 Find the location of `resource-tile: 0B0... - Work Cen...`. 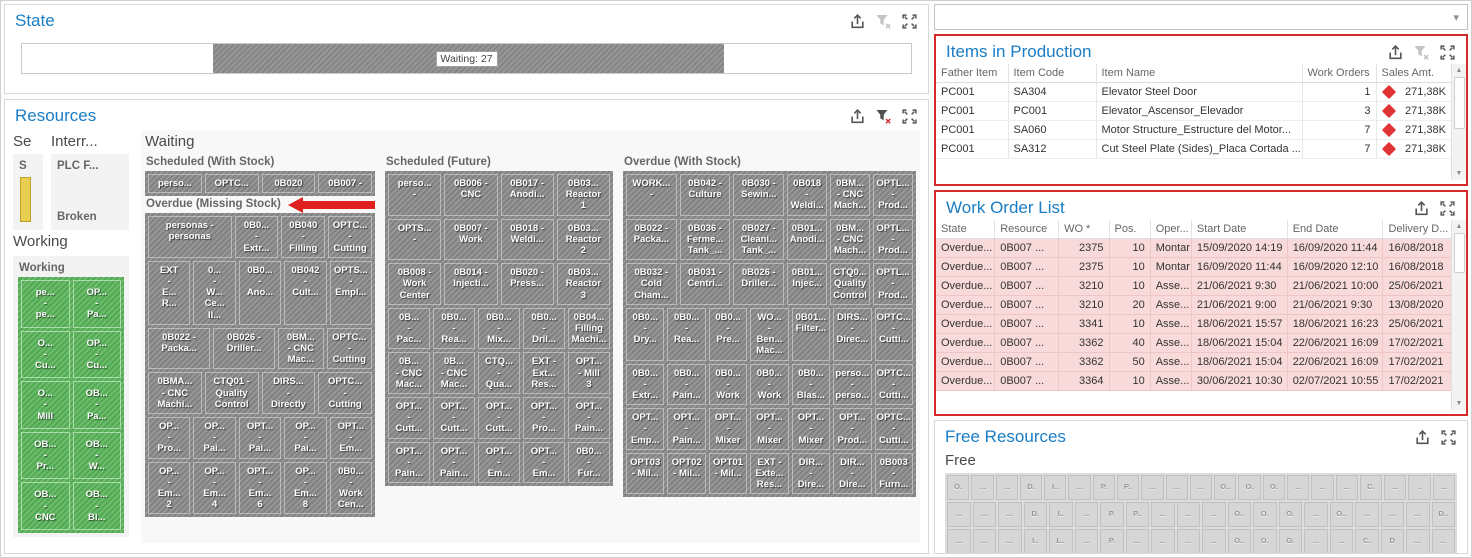

resource-tile: 0B0... - Work Cen... is located at coordinates (351, 488).